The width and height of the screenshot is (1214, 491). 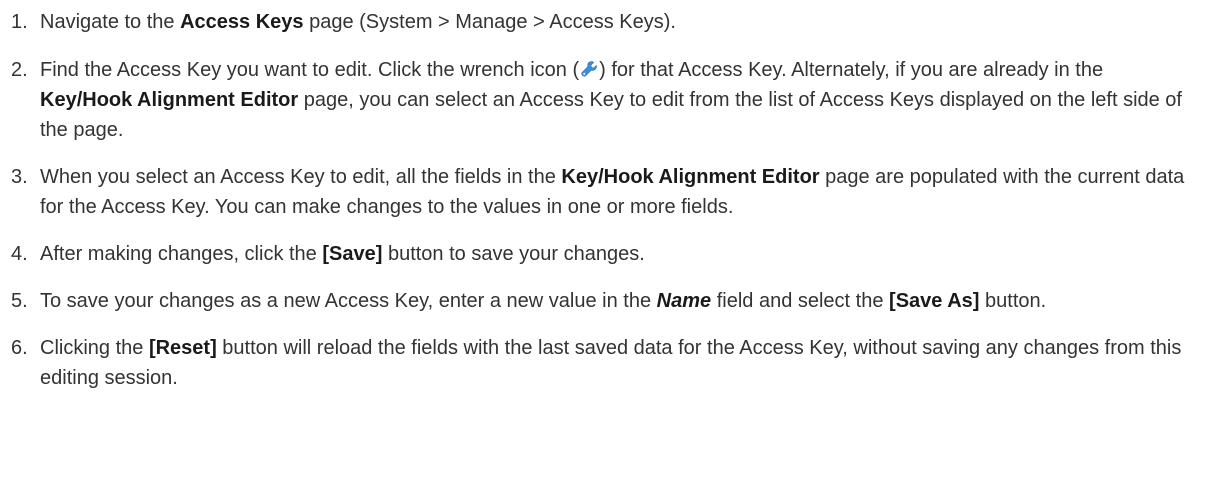 I want to click on step-number: 5., so click(x=19, y=301).